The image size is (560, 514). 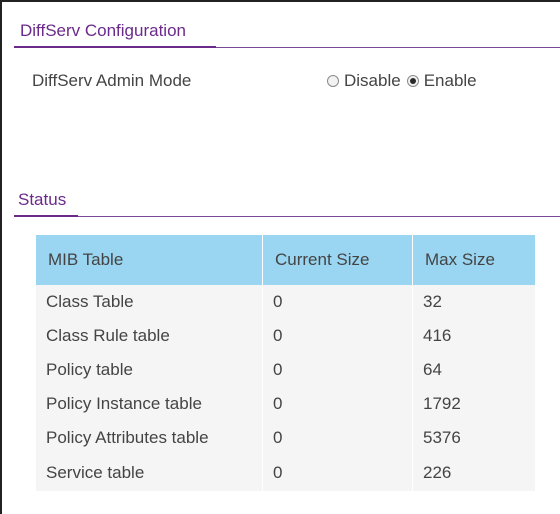 What do you see at coordinates (473, 438) in the screenshot?
I see `cell-max-size: 5376` at bounding box center [473, 438].